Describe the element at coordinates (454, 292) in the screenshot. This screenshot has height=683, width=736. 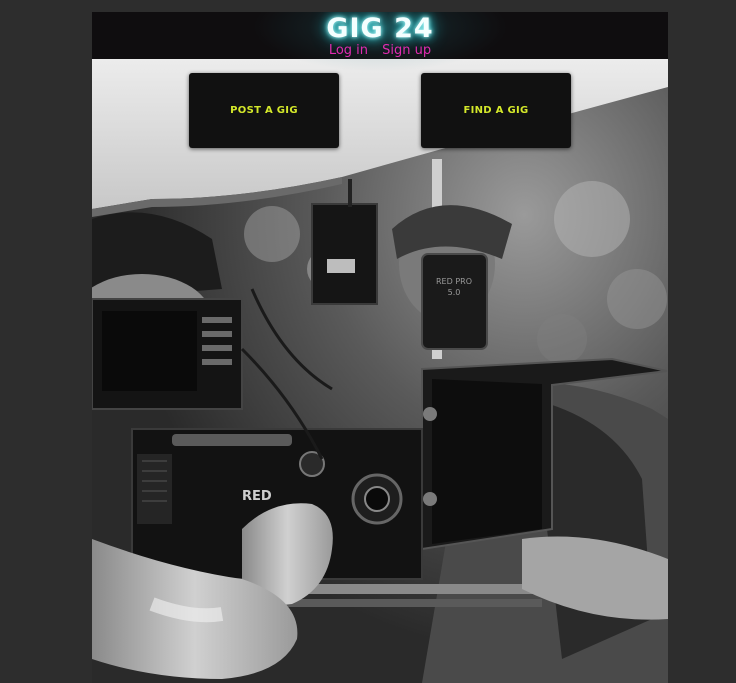
I see `evf-label: 5.0` at that location.